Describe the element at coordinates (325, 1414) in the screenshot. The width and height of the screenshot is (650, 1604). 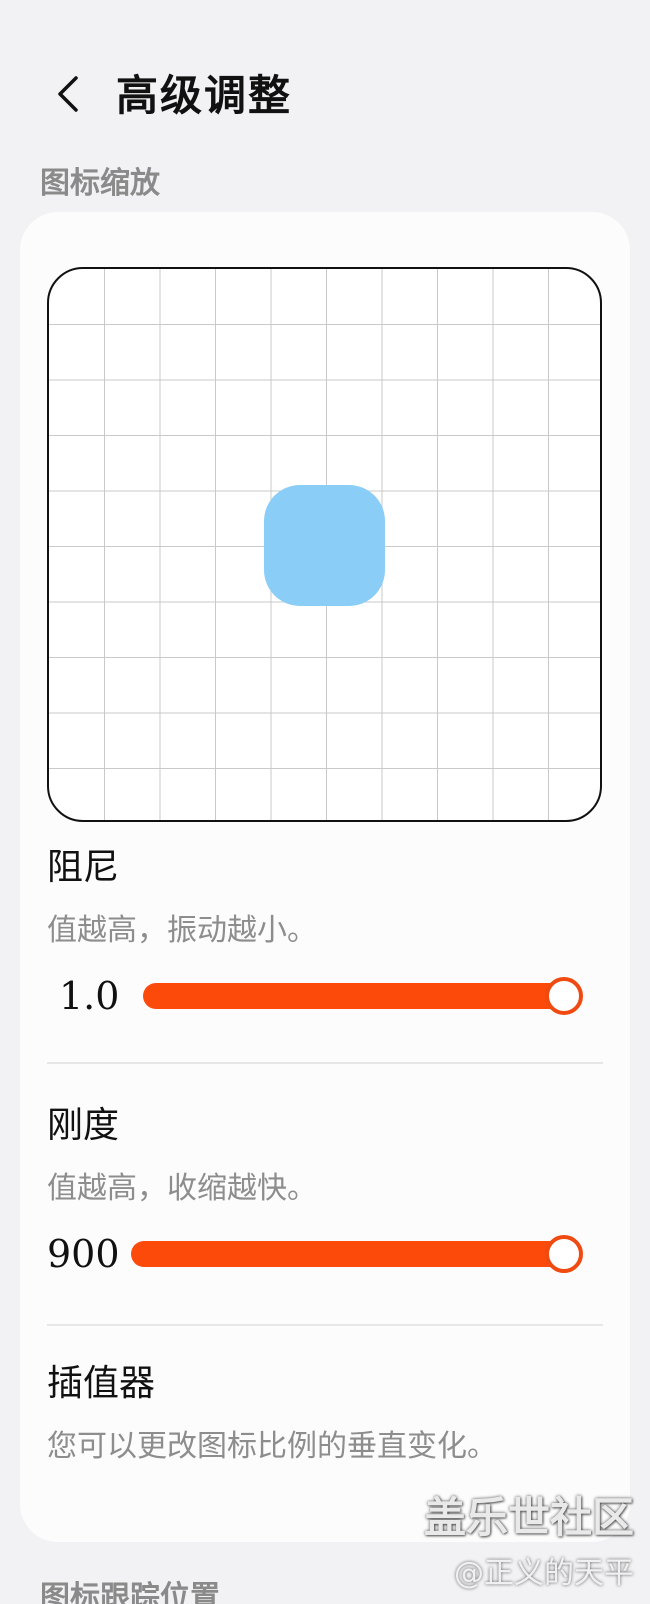
I see `setting-interpolator: 插值器 您可以更改图标比例的垂直变化。` at that location.